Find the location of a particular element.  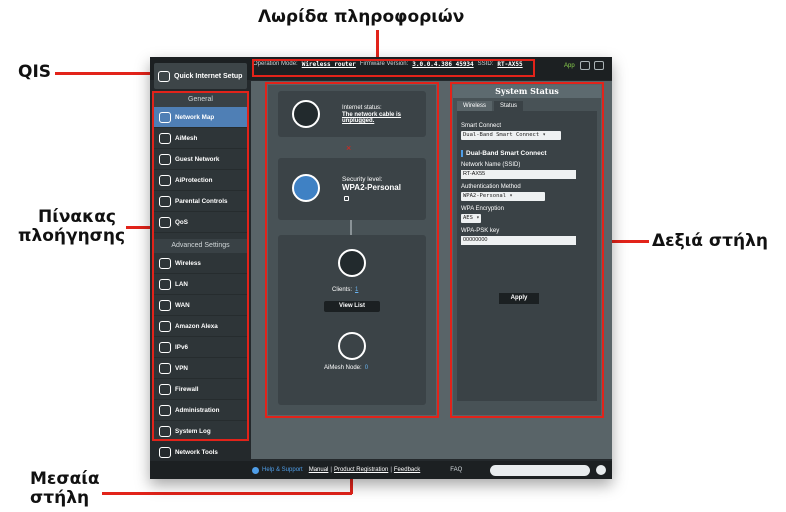

sidebar-item-network-tools: Network Tools is located at coordinates (200, 452).